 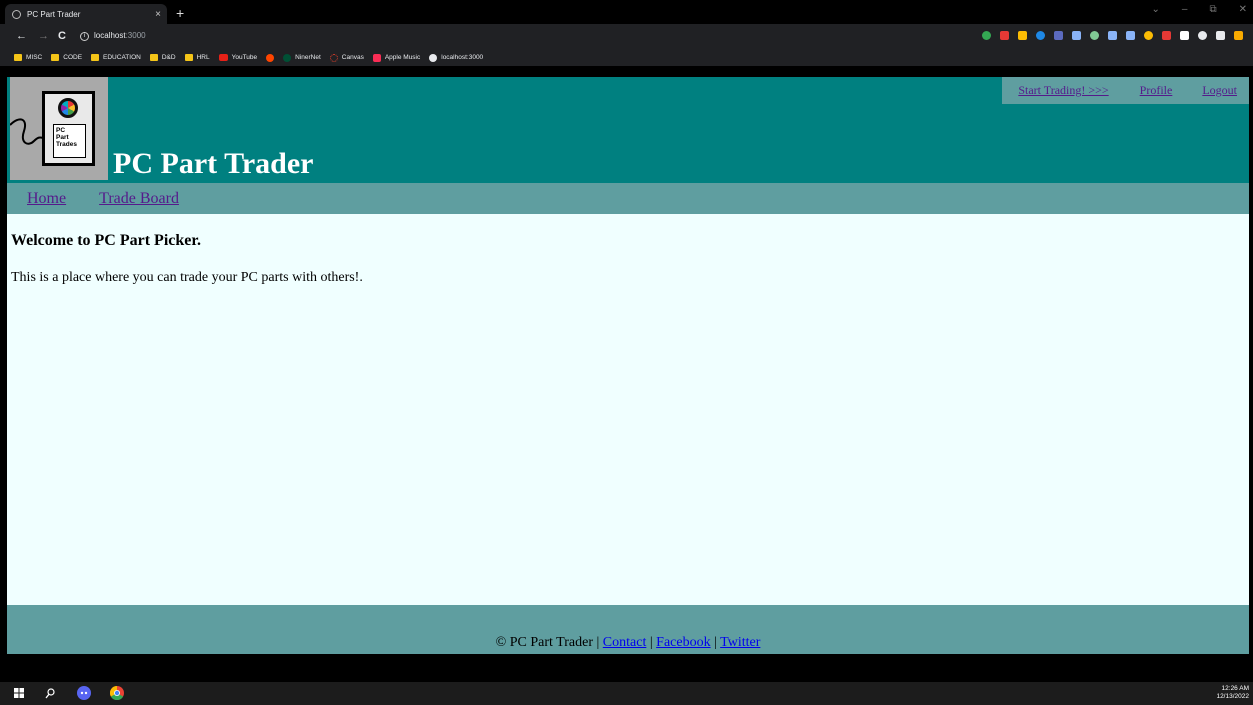 What do you see at coordinates (237, 57) in the screenshot?
I see `bookmark-youtube: YouTube` at bounding box center [237, 57].